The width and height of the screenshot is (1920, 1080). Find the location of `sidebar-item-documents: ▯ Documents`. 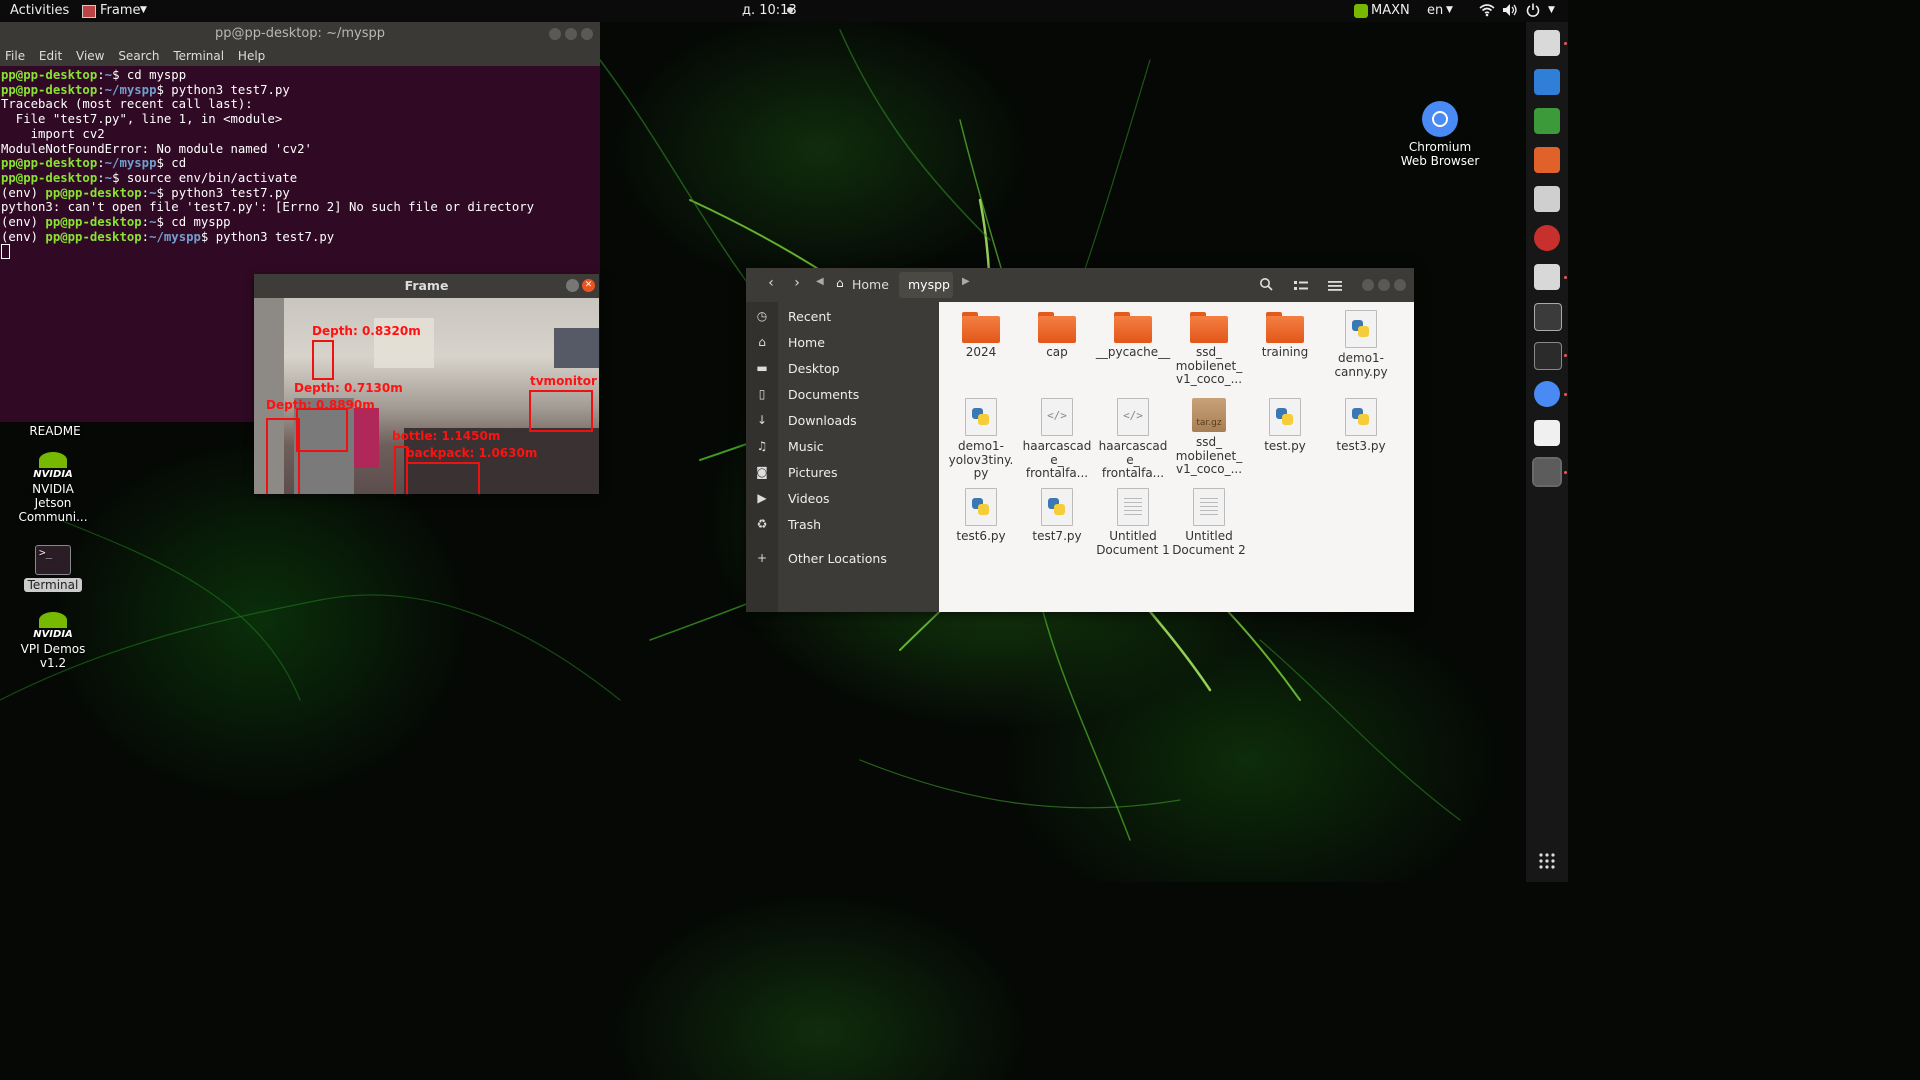

sidebar-item-documents: ▯ Documents is located at coordinates (842, 395).